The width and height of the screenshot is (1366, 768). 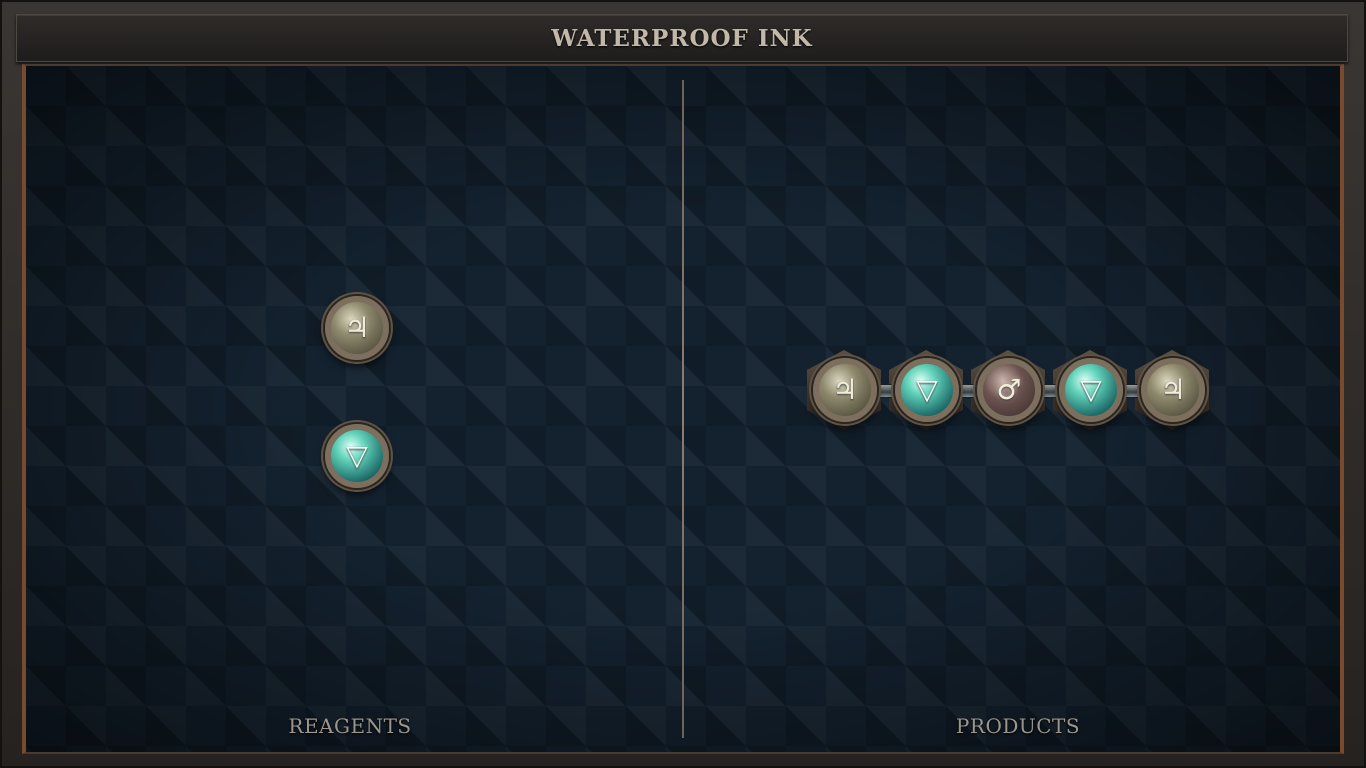 I want to click on product-iron-atom: ♂, so click(x=1009, y=390).